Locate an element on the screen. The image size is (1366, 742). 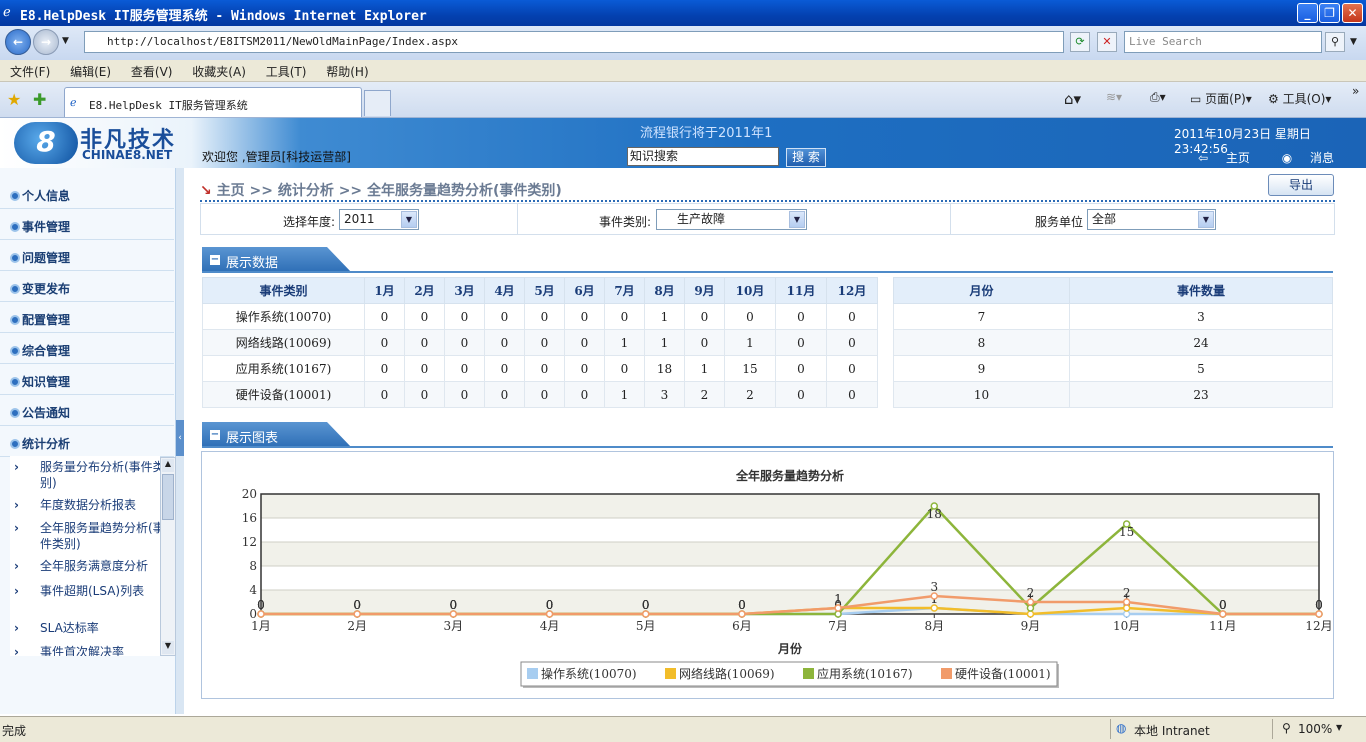
column-header: 事件数量 is located at coordinates (1201, 290).